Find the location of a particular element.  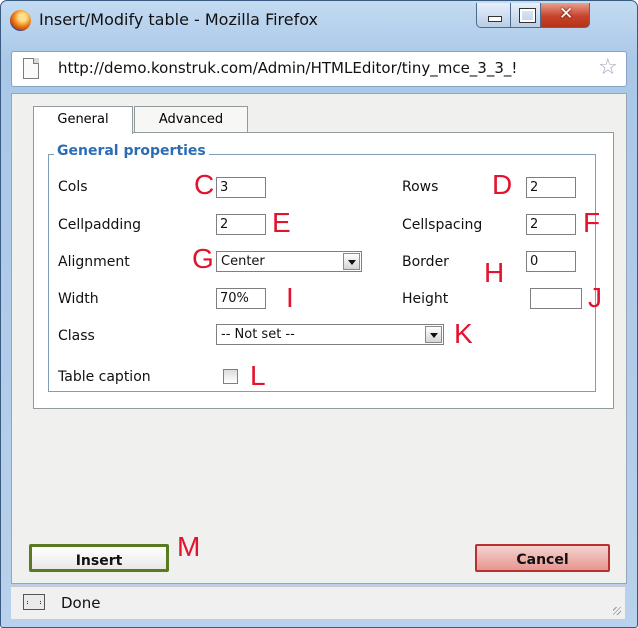

close-button: ✕ is located at coordinates (565, 15).